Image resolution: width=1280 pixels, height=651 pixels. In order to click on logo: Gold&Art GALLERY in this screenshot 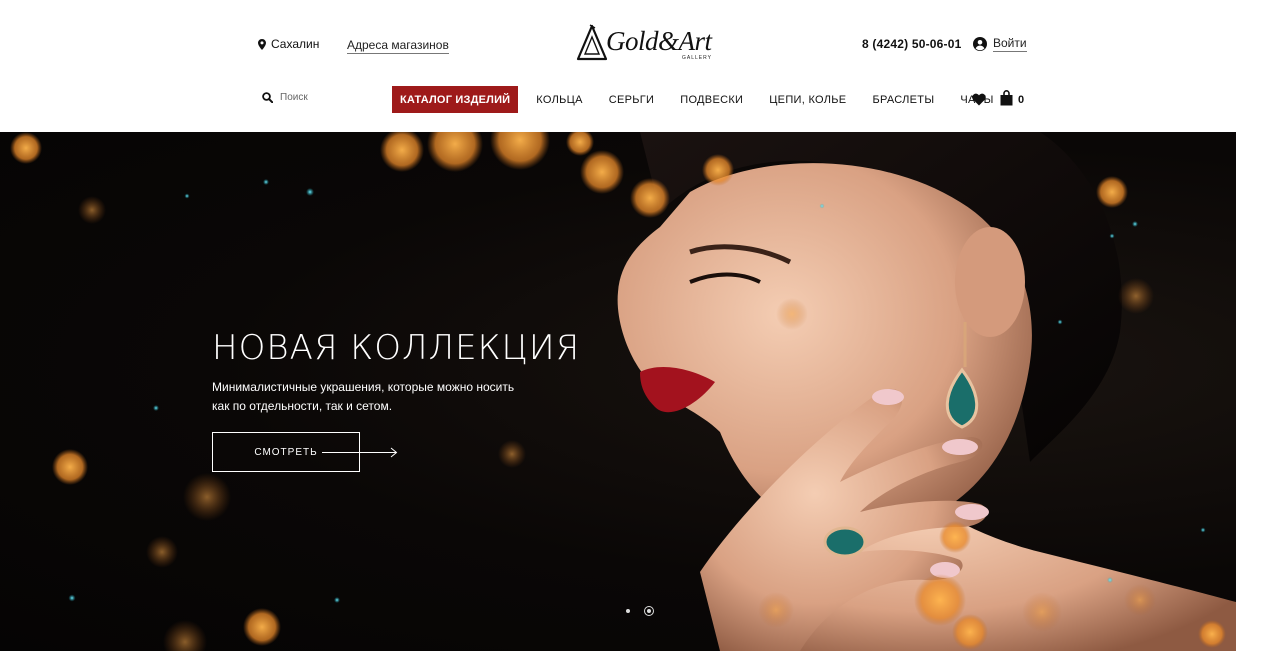, I will do `click(651, 43)`.